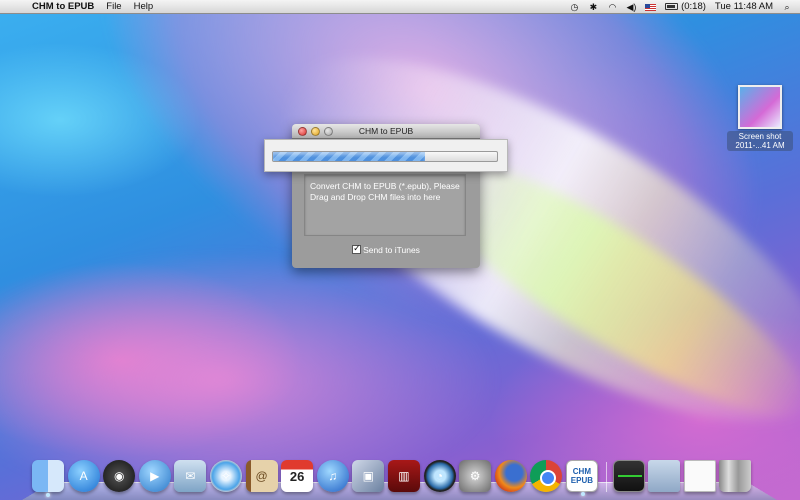 This screenshot has height=500, width=800. What do you see at coordinates (391, 250) in the screenshot?
I see `send-to-itunes-label: Send to iTunes` at bounding box center [391, 250].